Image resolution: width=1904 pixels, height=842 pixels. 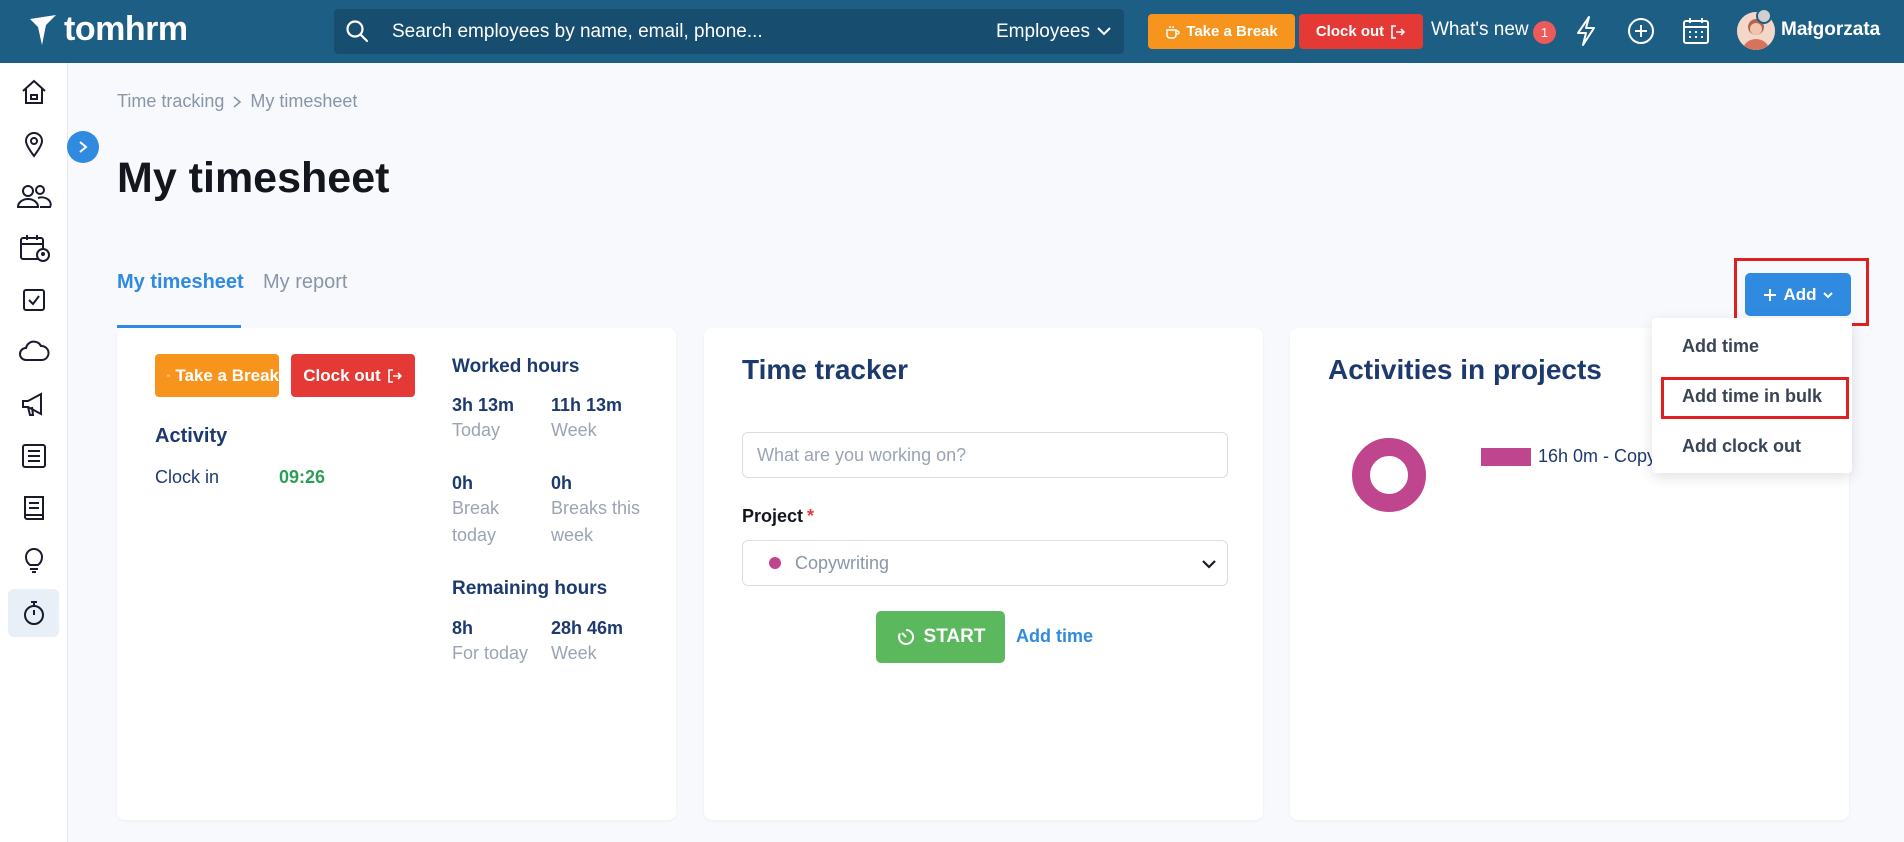 What do you see at coordinates (574, 430) in the screenshot?
I see `worked-week-label: Week` at bounding box center [574, 430].